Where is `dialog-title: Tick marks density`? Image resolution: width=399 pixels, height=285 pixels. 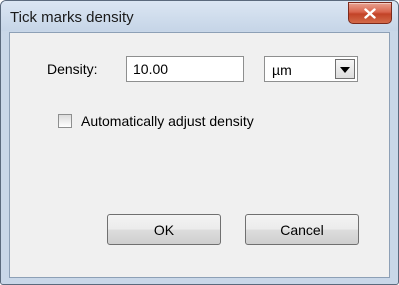 dialog-title: Tick marks density is located at coordinates (72, 17).